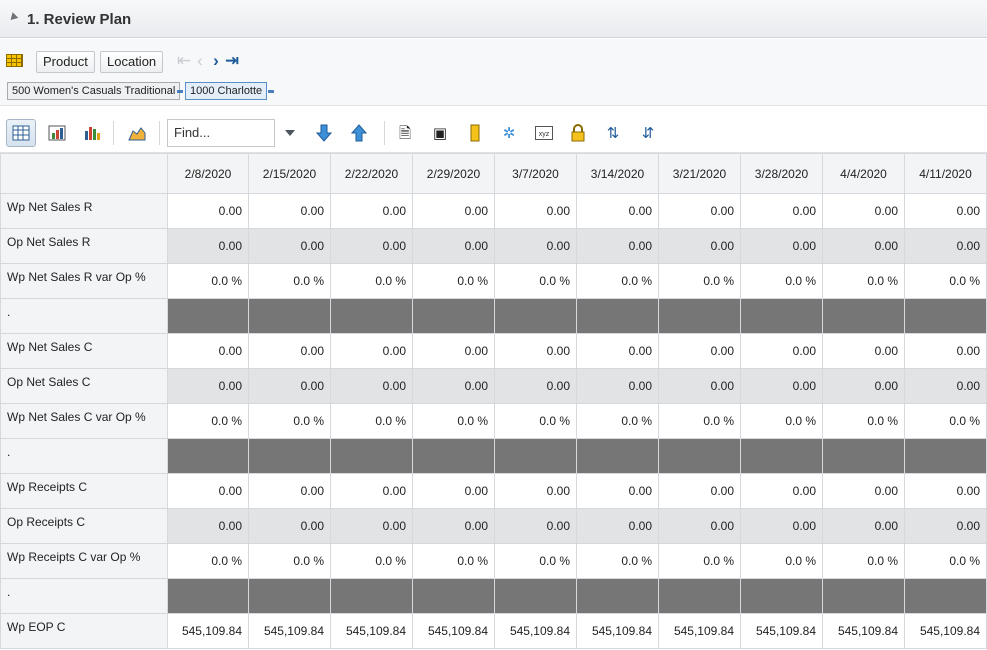 This screenshot has height=650, width=987. What do you see at coordinates (208, 173) in the screenshot?
I see `column-header: 2/8/2020` at bounding box center [208, 173].